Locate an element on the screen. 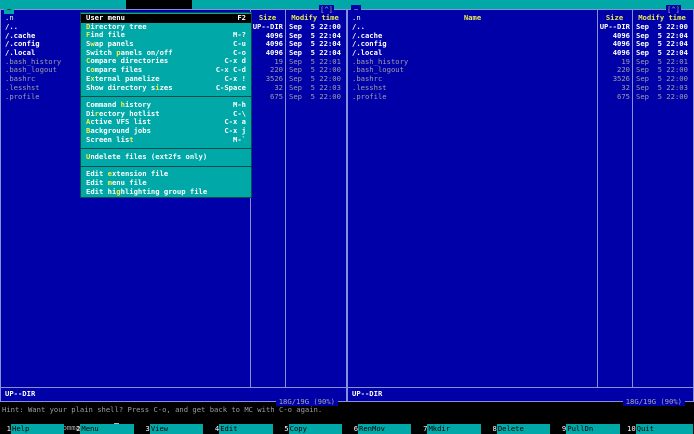 The height and width of the screenshot is (434, 694). file-name: .bashrc is located at coordinates (367, 79).